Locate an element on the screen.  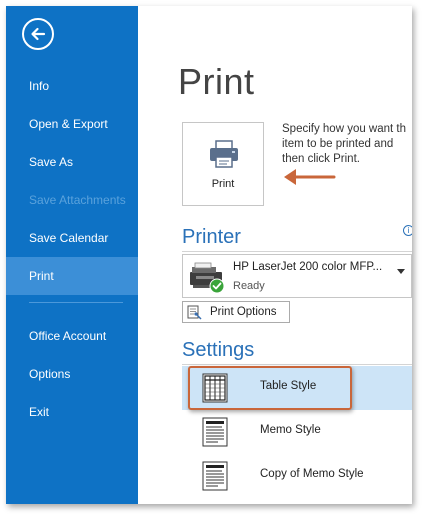
style-item-label: Table Style is located at coordinates (288, 386).